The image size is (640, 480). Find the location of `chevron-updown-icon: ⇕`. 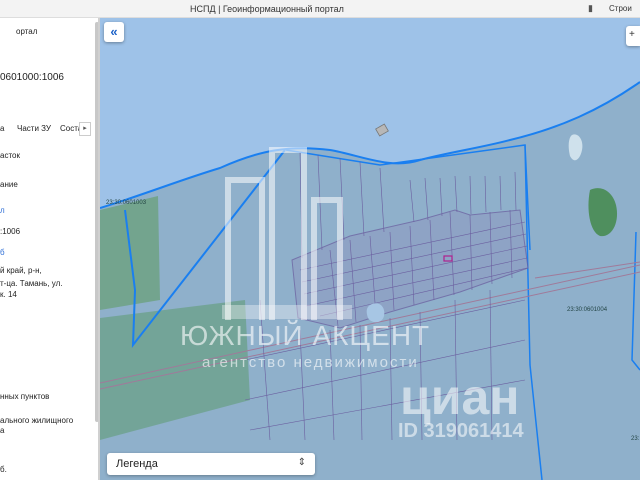

chevron-updown-icon: ⇕ is located at coordinates (301, 462).